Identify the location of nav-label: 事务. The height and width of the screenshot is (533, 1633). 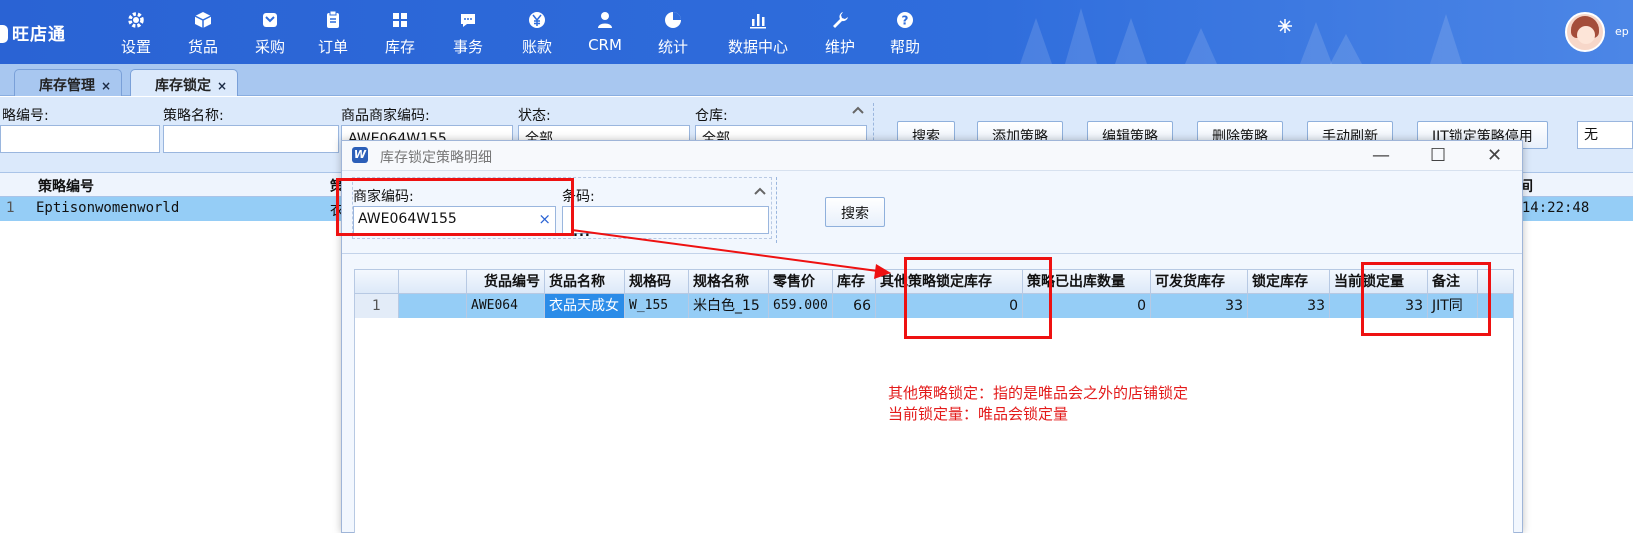
(467, 47).